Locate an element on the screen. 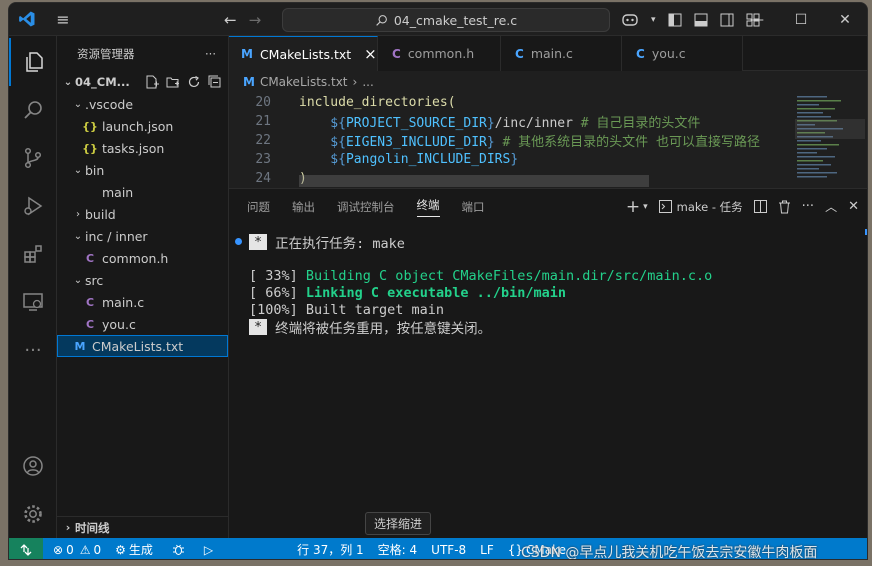  close-tab-icon: × is located at coordinates (370, 54).